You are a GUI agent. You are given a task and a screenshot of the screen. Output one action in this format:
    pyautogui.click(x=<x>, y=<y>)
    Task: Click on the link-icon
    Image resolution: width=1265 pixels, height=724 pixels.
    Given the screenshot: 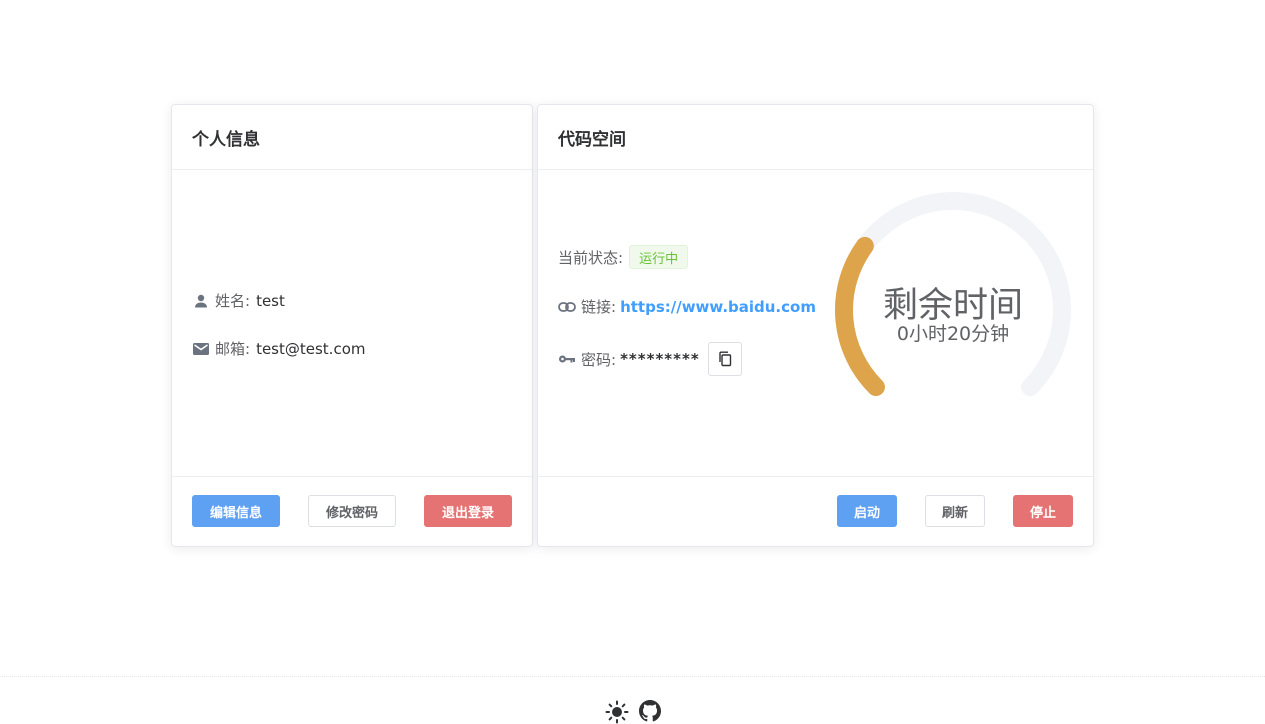 What is the action you would take?
    pyautogui.click(x=567, y=307)
    